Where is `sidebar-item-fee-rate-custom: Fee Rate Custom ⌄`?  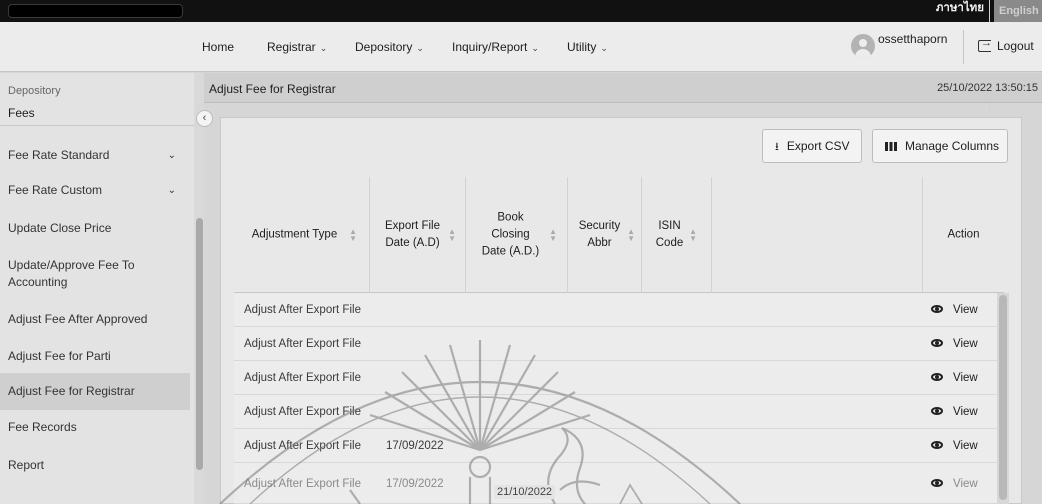
sidebar-item-fee-rate-custom: Fee Rate Custom ⌄ is located at coordinates (94, 190).